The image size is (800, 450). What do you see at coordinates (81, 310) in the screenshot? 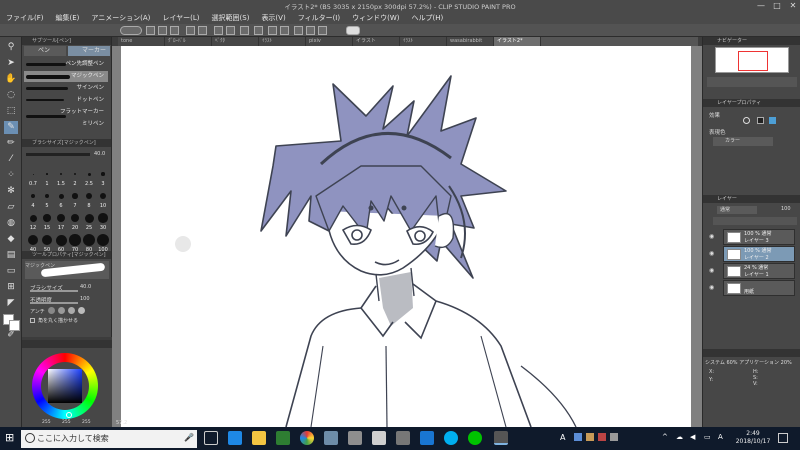
I see `aa-strong-option` at bounding box center [81, 310].